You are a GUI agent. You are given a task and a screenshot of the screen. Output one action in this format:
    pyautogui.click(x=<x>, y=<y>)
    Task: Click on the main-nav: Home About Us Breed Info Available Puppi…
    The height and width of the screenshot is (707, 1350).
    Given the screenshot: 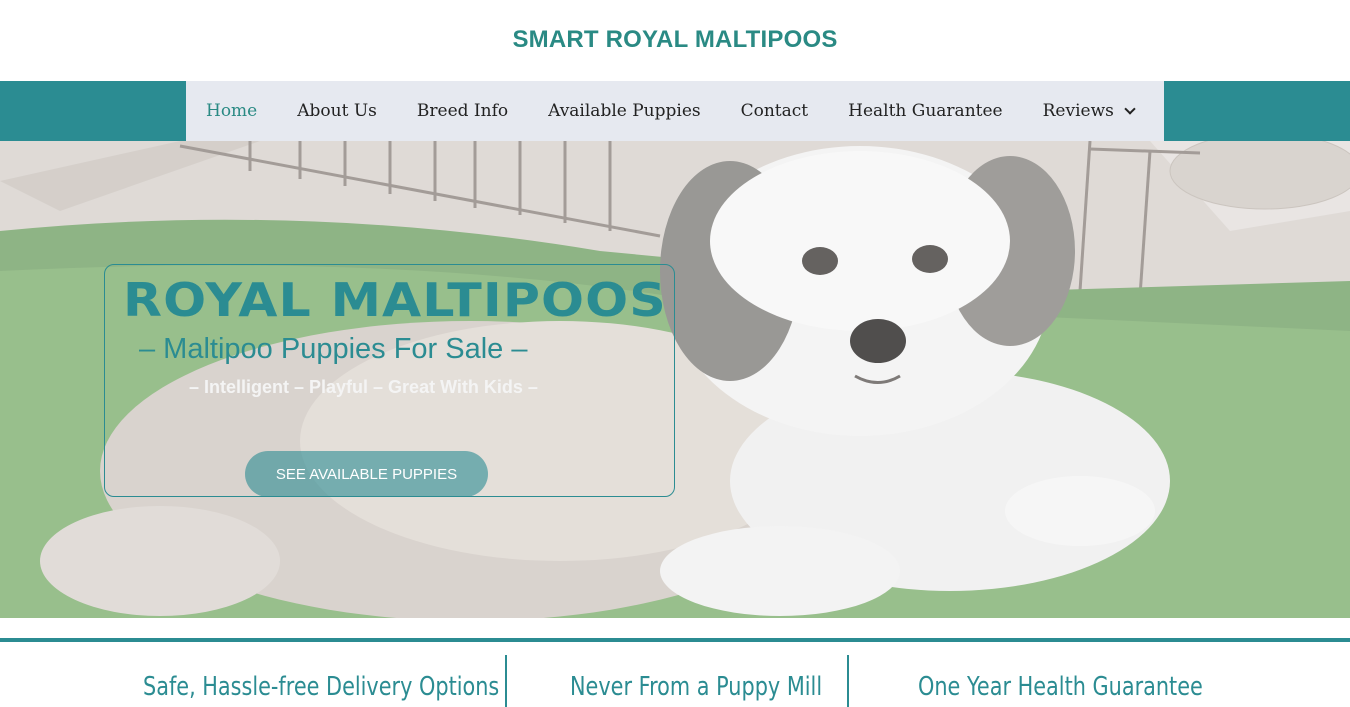 What is the action you would take?
    pyautogui.click(x=675, y=111)
    